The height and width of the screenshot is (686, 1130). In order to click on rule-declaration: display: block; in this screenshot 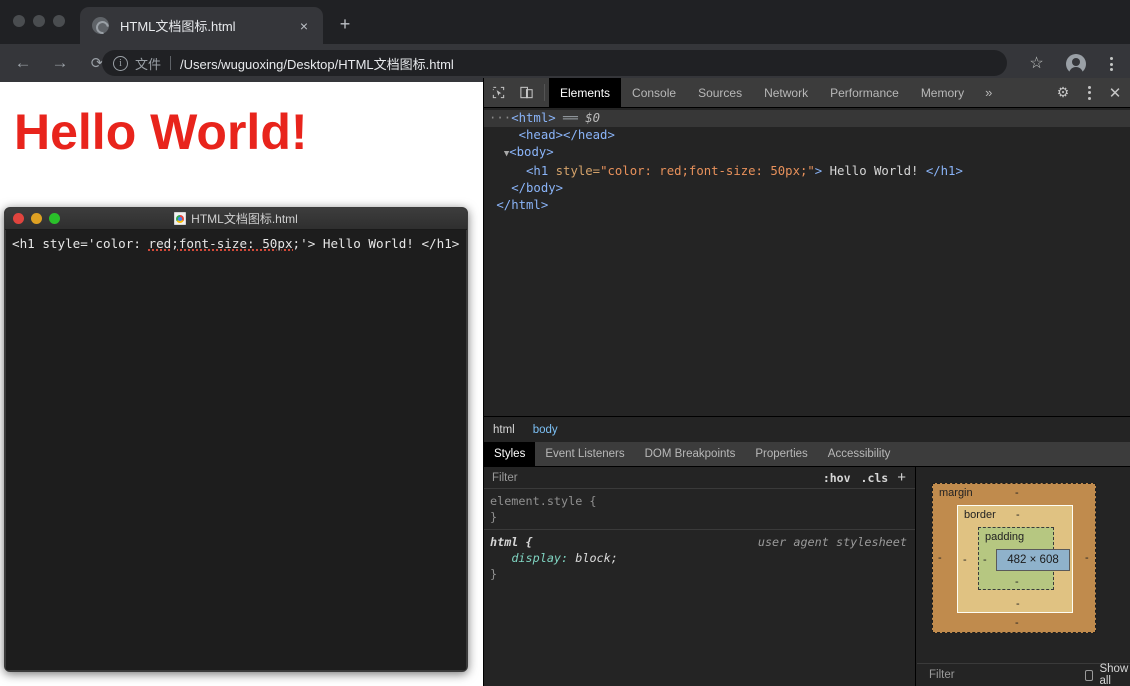, I will do `click(698, 558)`.